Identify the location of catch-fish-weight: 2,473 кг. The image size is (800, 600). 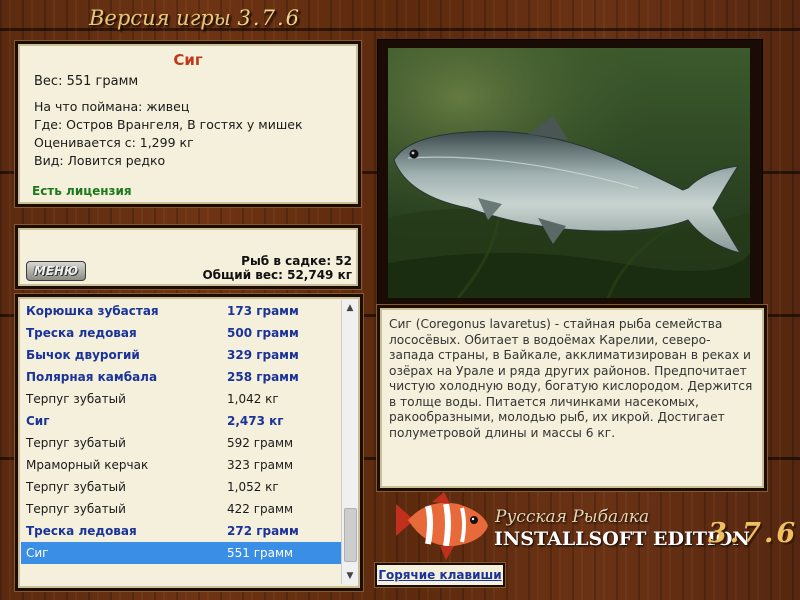
(255, 421).